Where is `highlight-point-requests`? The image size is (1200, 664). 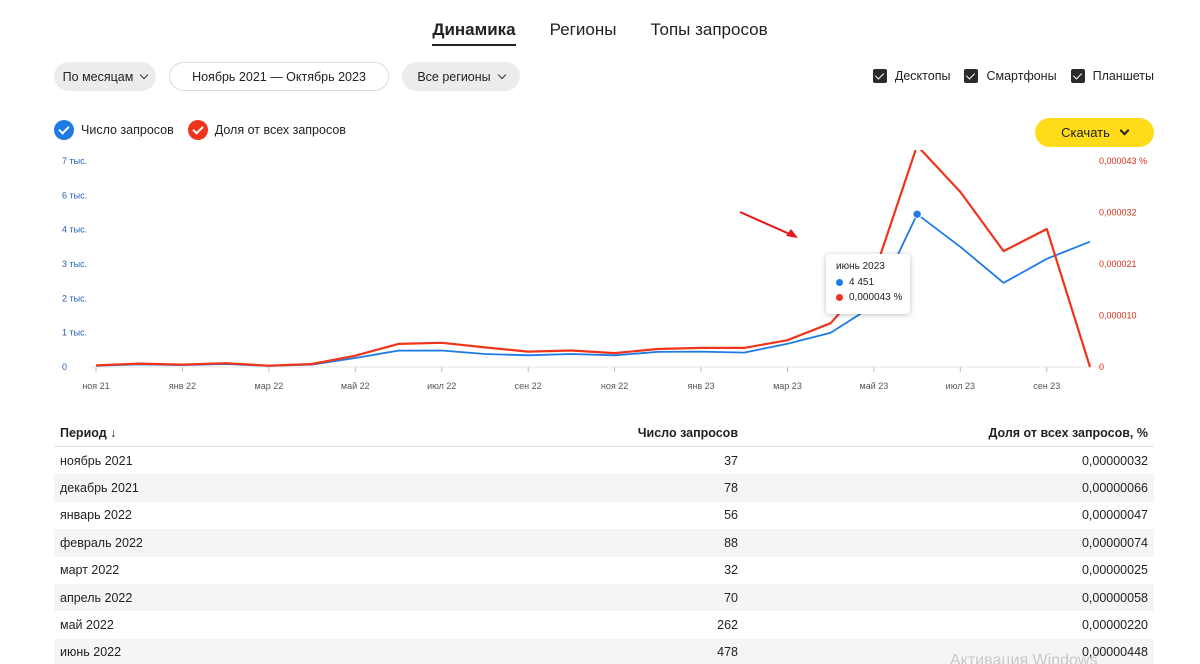 highlight-point-requests is located at coordinates (917, 214).